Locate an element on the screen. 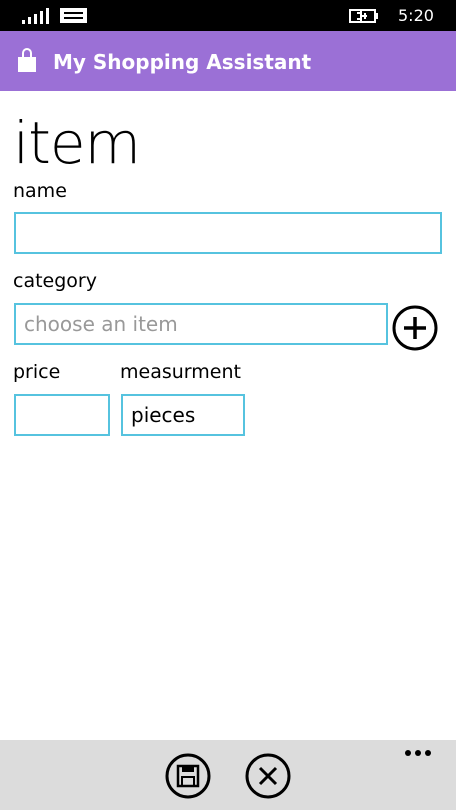 Image resolution: width=456 pixels, height=810 pixels. add-category-button is located at coordinates (415, 328).